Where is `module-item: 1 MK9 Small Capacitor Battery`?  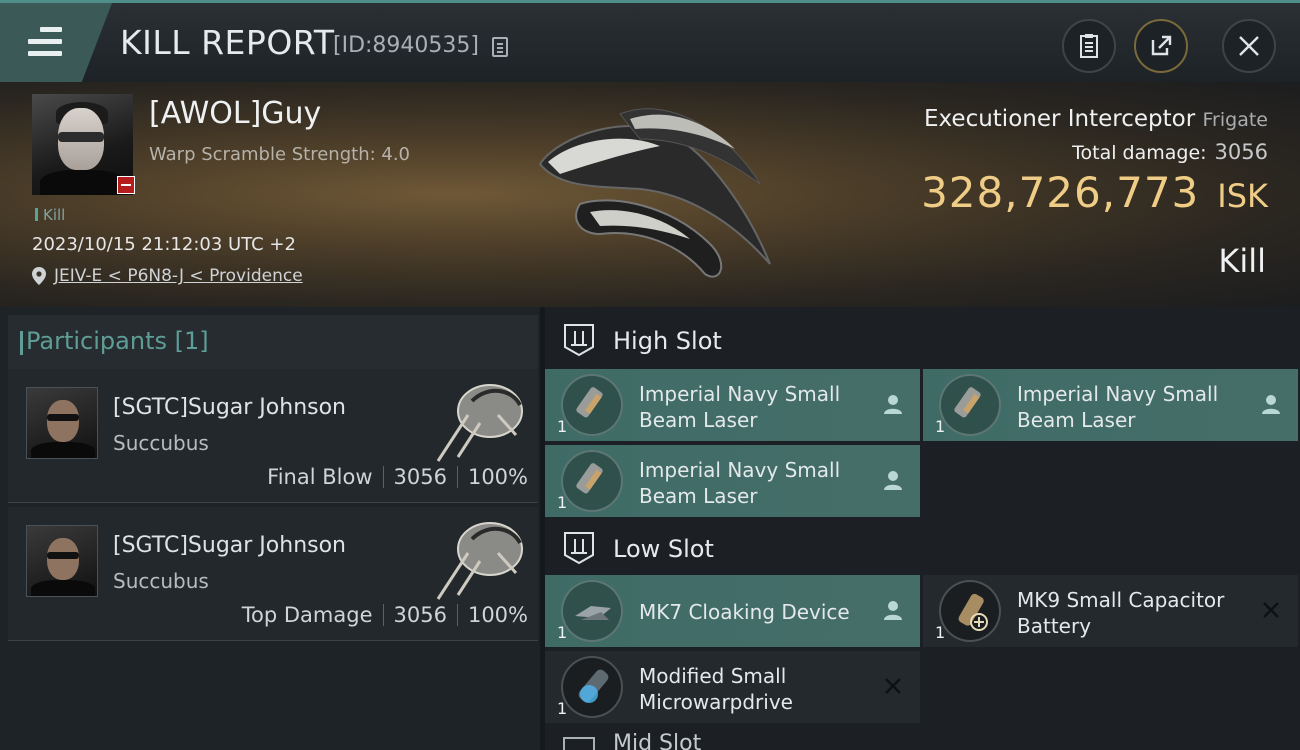 module-item: 1 MK9 Small Capacitor Battery is located at coordinates (1110, 611).